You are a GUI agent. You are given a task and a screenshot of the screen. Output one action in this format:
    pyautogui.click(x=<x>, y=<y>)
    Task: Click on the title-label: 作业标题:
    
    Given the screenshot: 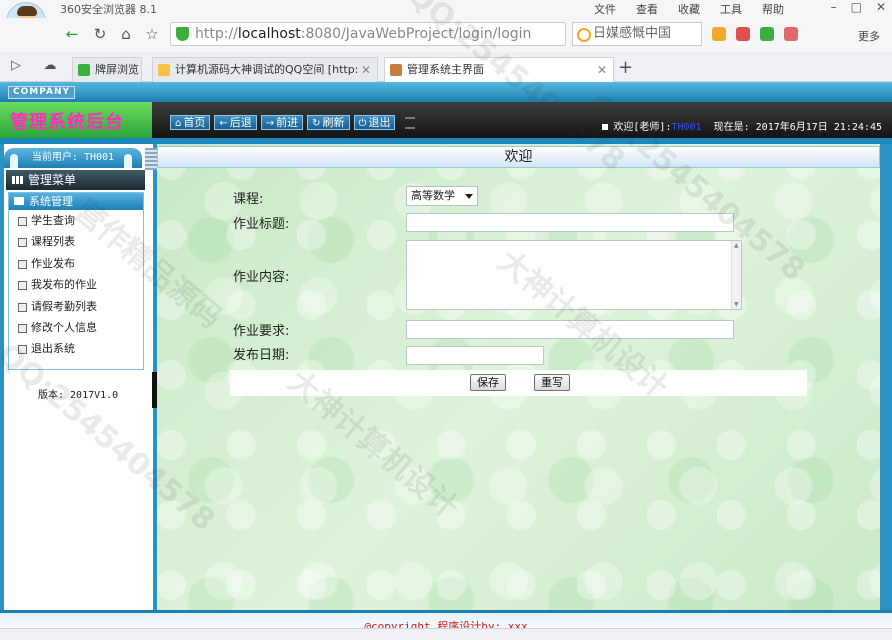 What is the action you would take?
    pyautogui.click(x=261, y=224)
    